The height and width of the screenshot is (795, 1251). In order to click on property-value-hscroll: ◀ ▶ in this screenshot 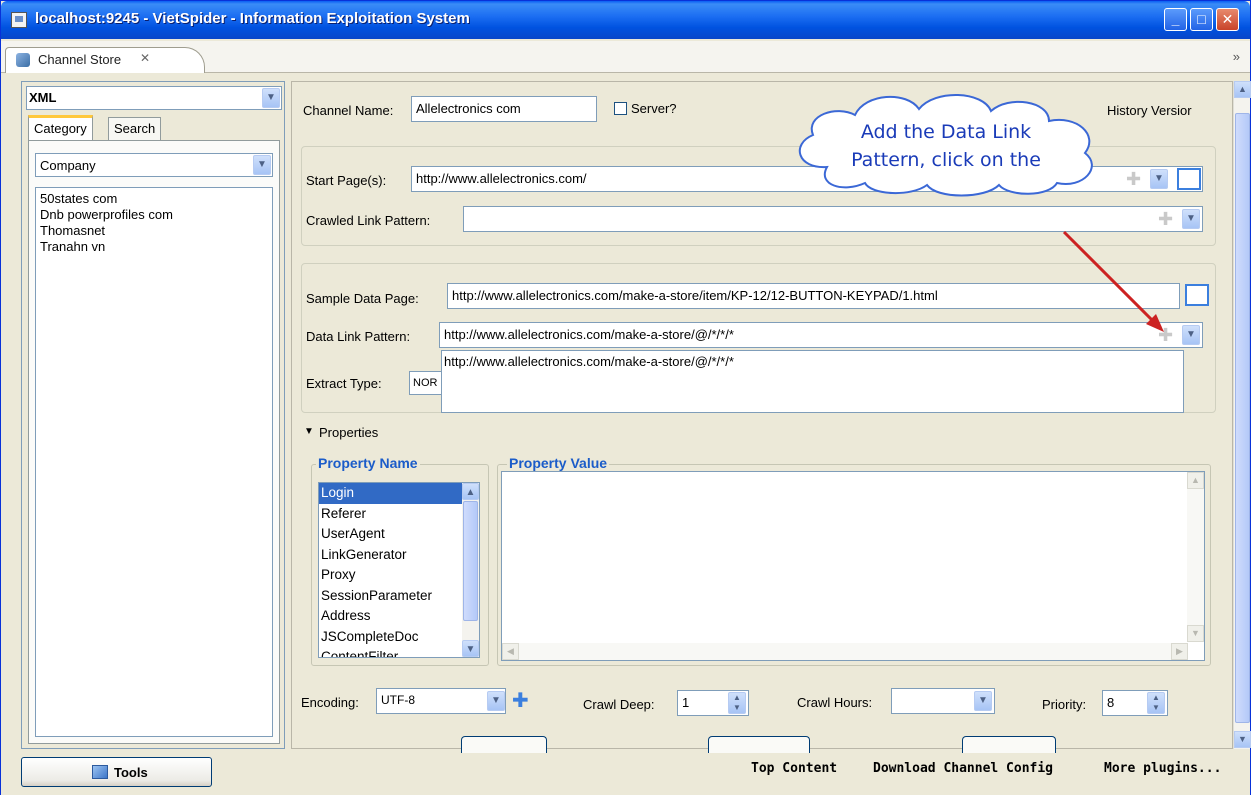, I will do `click(845, 651)`.